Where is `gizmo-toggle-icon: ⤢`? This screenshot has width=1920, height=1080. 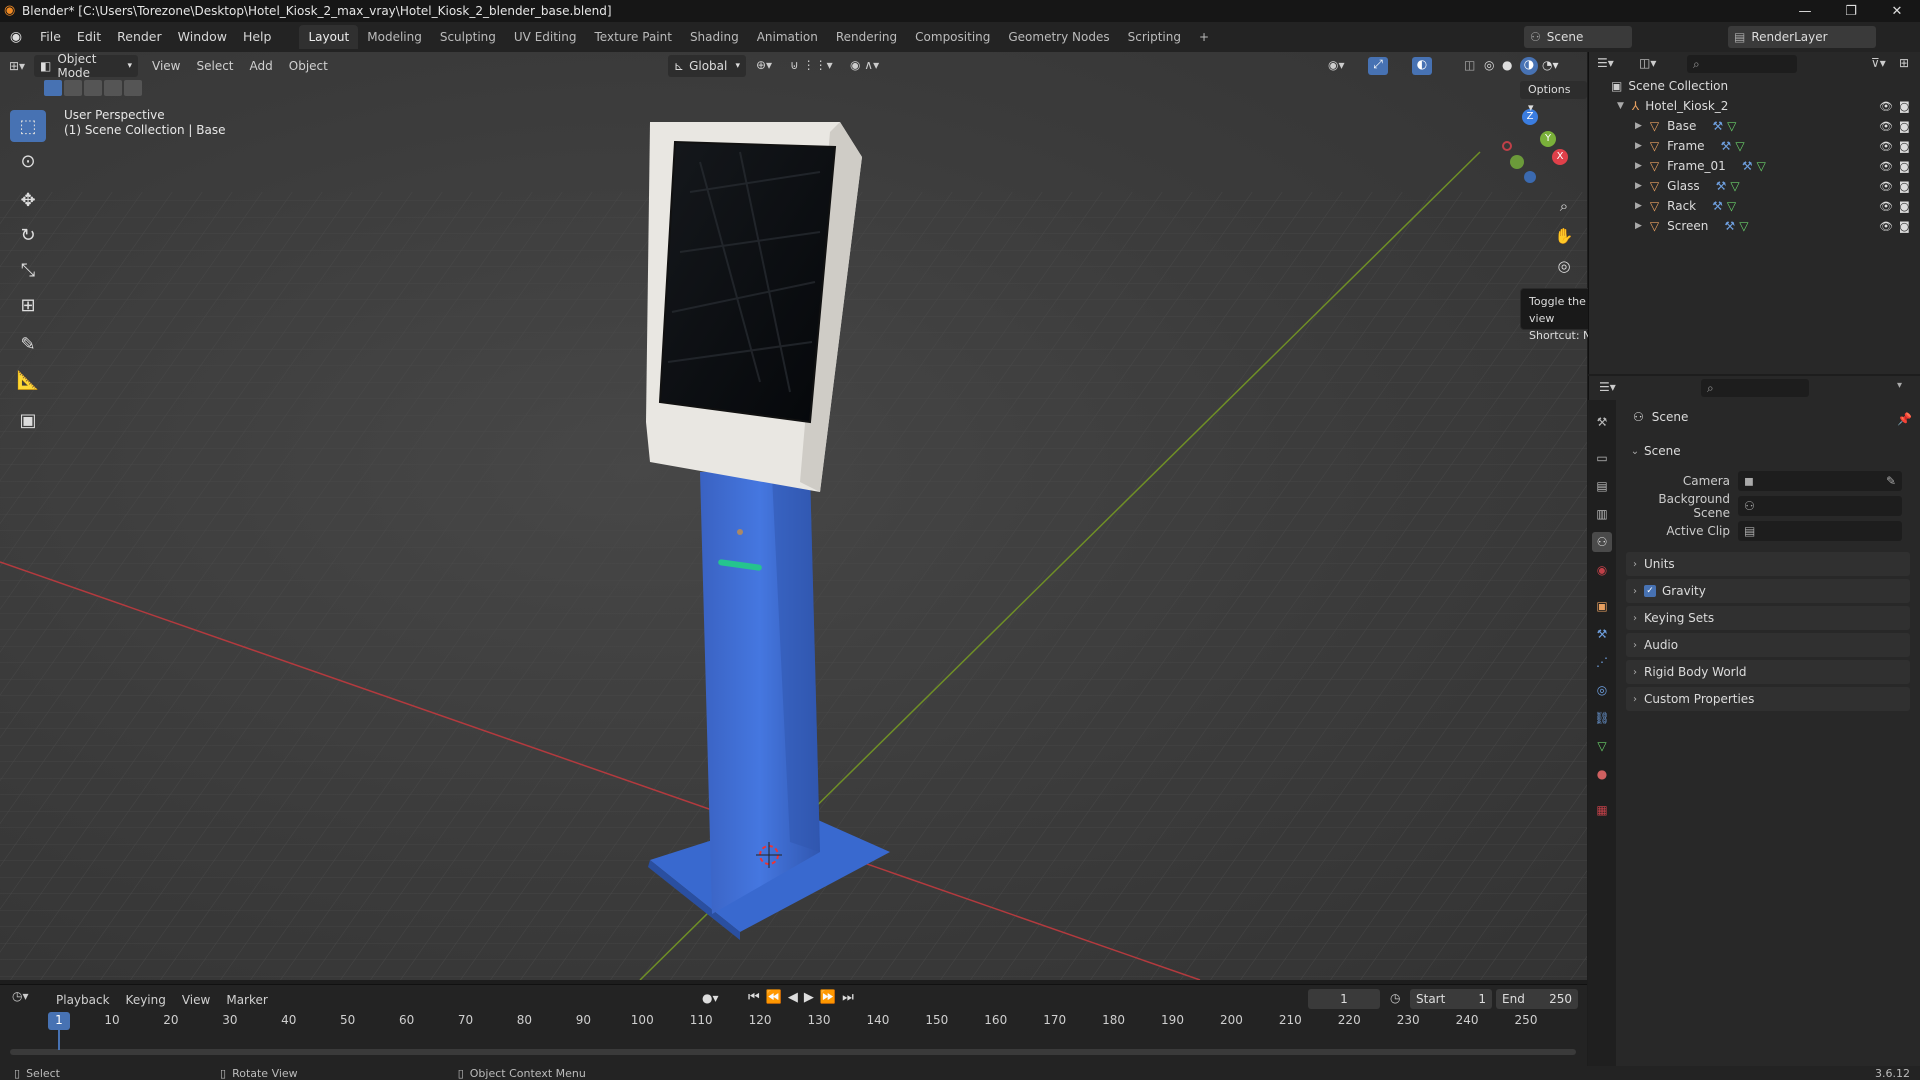 gizmo-toggle-icon: ⤢ is located at coordinates (1378, 66).